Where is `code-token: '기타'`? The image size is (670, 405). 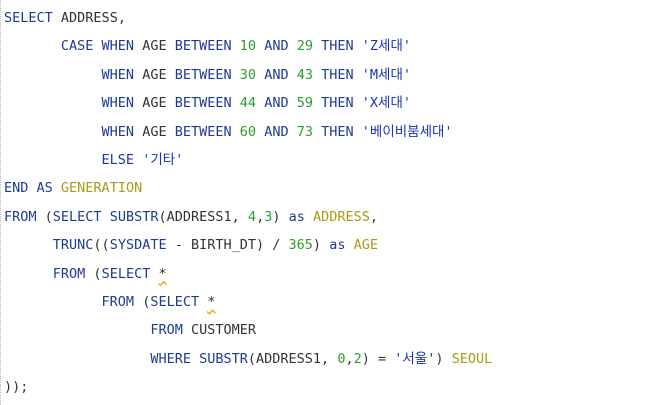 code-token: '기타' is located at coordinates (163, 159).